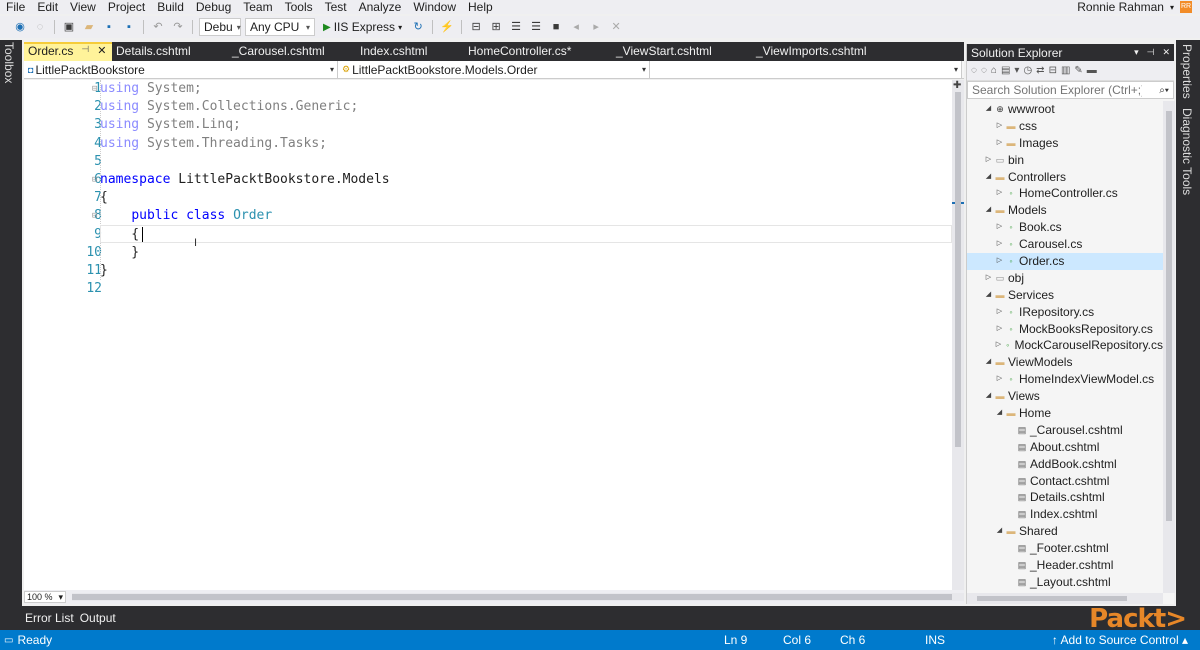  I want to click on refresh-icon: ↻, so click(418, 27).